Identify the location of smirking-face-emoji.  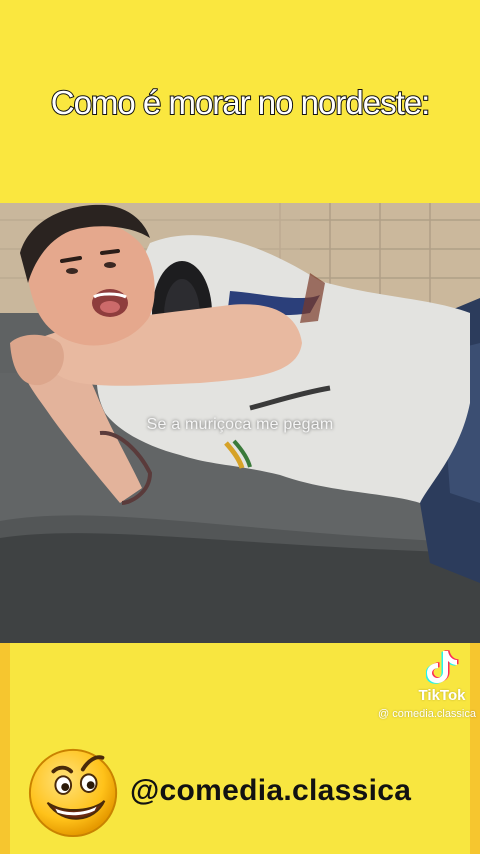
(73, 793).